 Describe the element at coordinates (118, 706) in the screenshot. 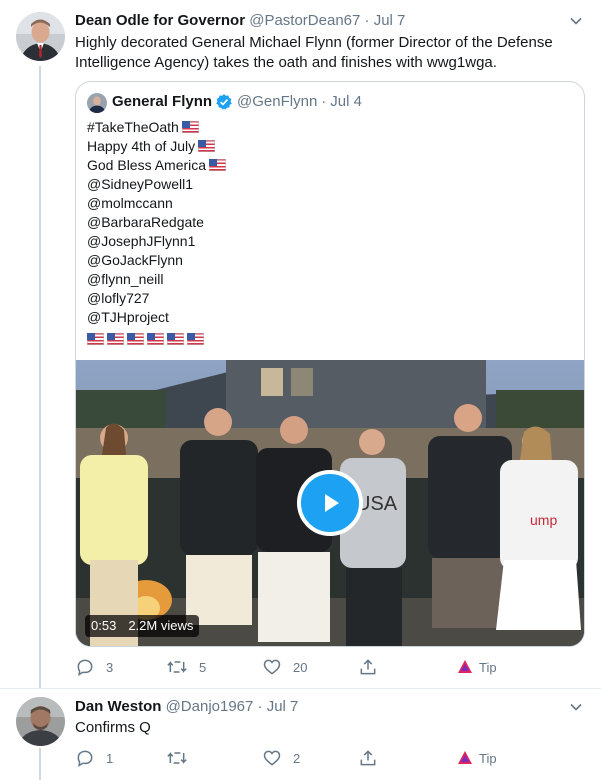

I see `author-name: Dan Weston` at that location.